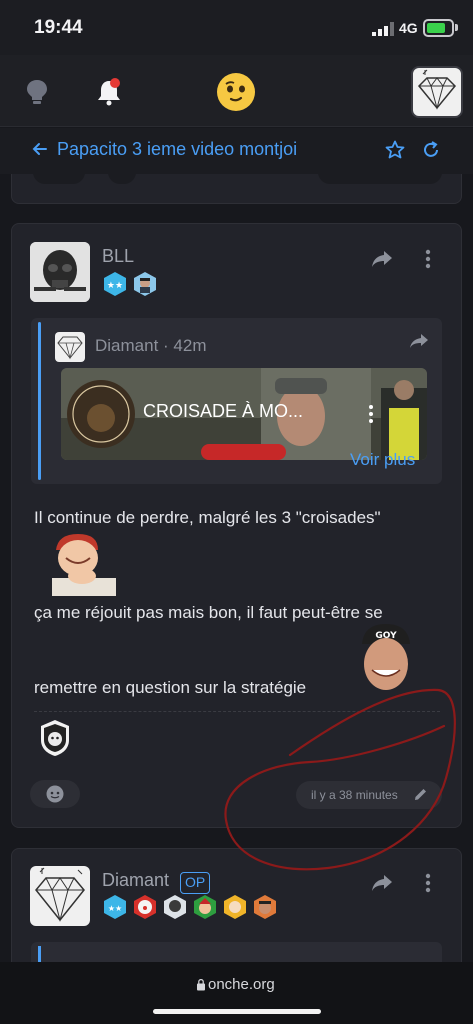 Image resolution: width=473 pixels, height=1024 pixels. Describe the element at coordinates (237, 711) in the screenshot. I see `signature-divider` at that location.